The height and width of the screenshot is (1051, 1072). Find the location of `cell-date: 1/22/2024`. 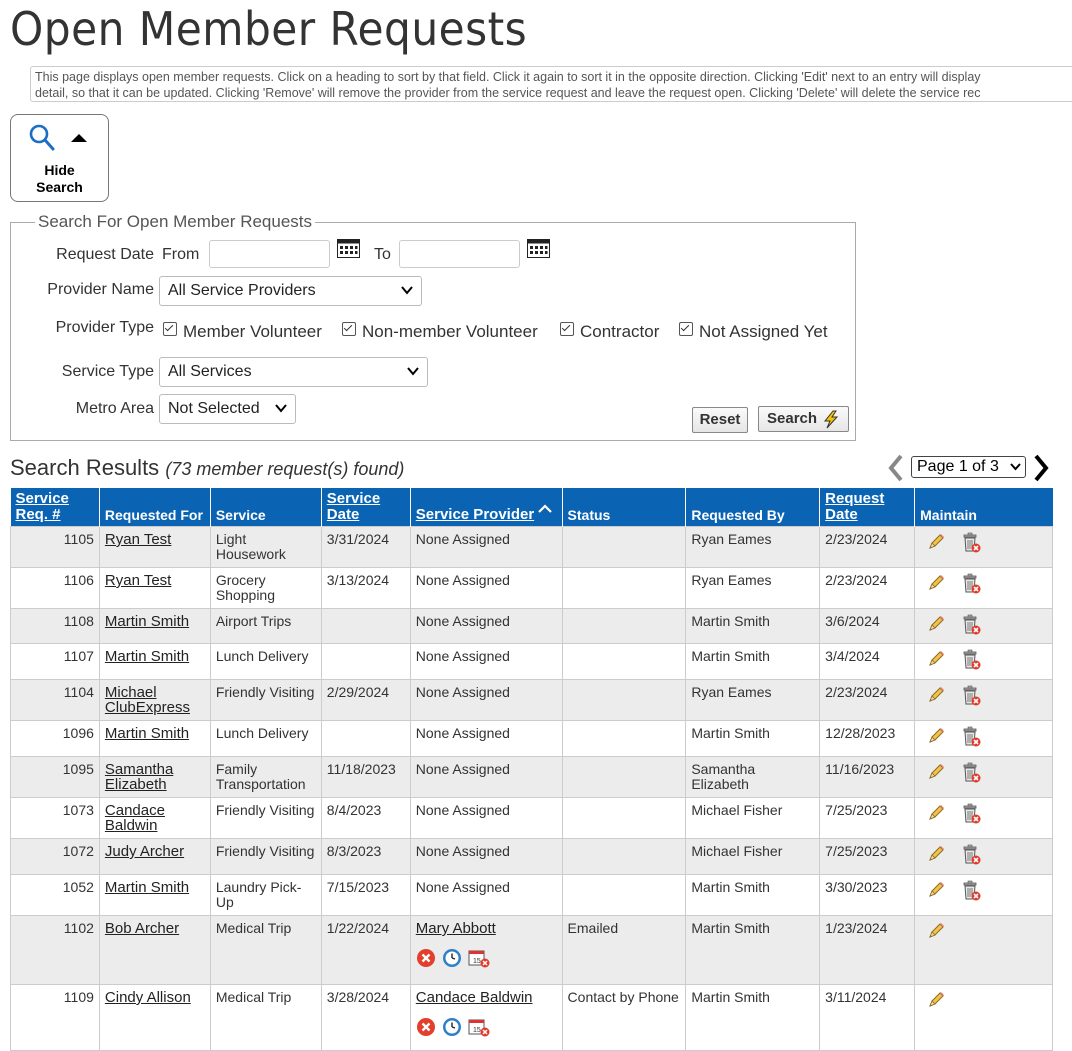

cell-date: 1/22/2024 is located at coordinates (365, 950).